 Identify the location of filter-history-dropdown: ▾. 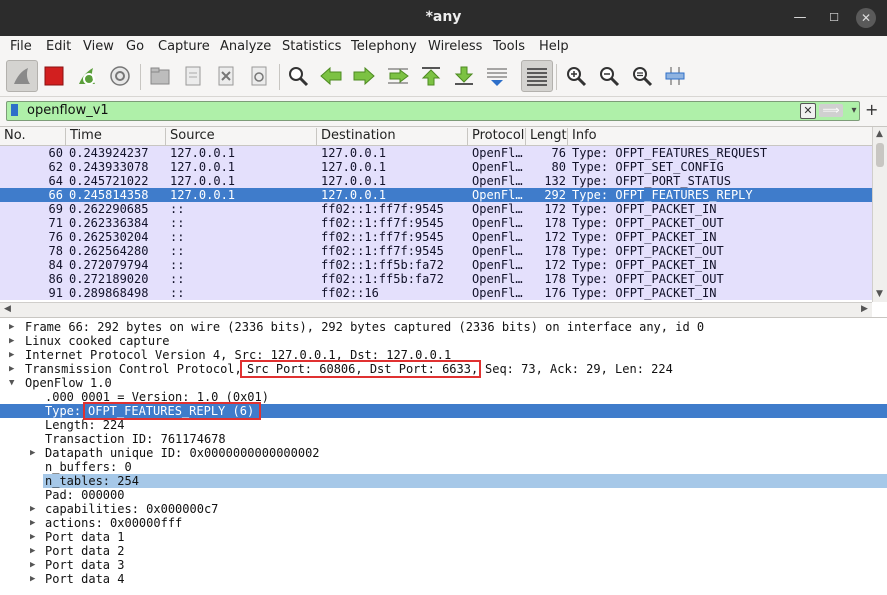
(854, 111).